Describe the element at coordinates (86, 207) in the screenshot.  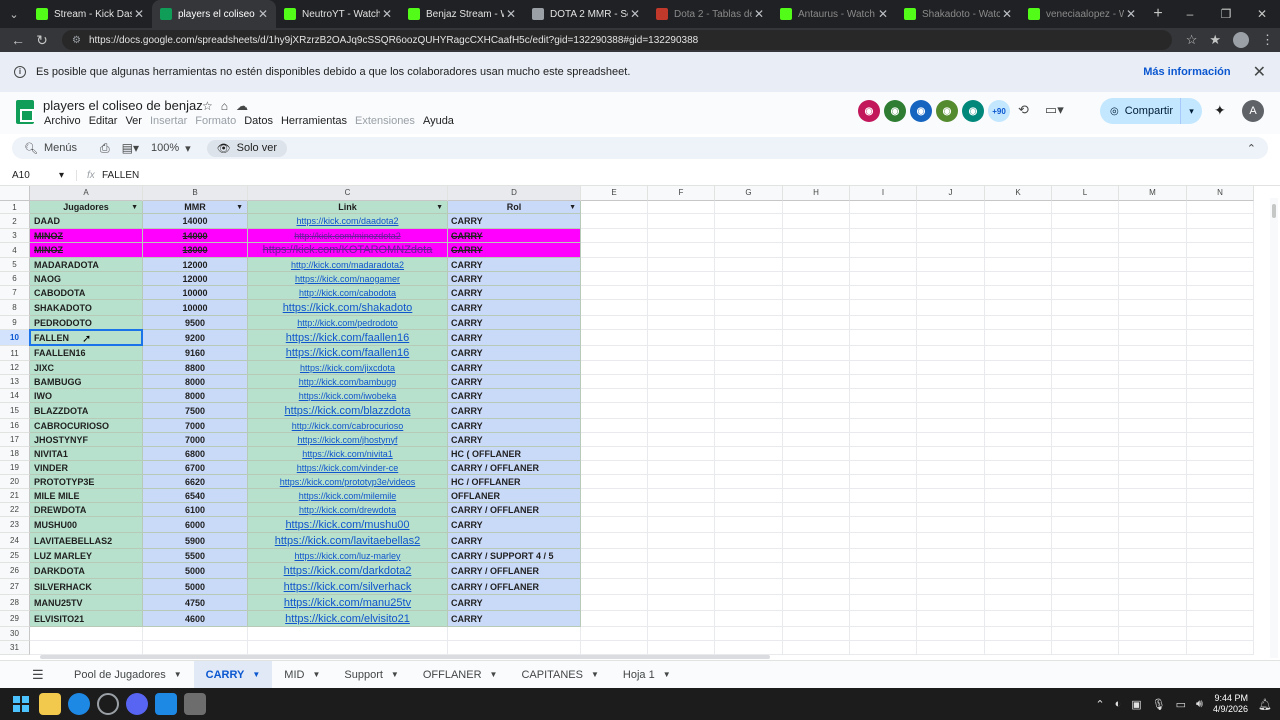
I see `table-header: Jugadores ▼` at that location.